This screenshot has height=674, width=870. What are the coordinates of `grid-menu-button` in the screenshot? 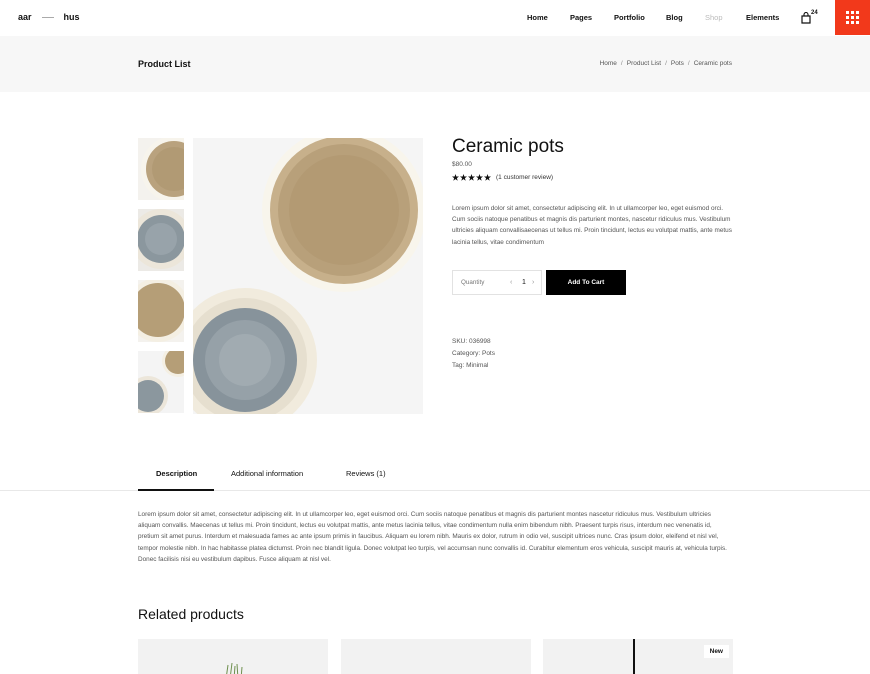 It's located at (852, 17).